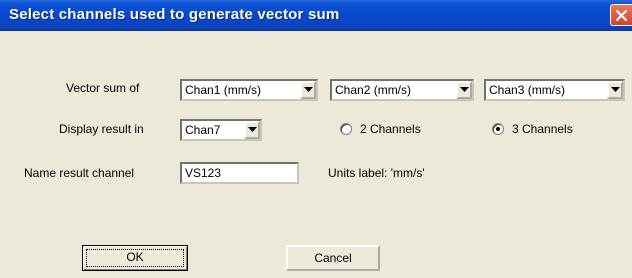  Describe the element at coordinates (542, 129) in the screenshot. I see `three-channels-label: 3 Channels` at that location.